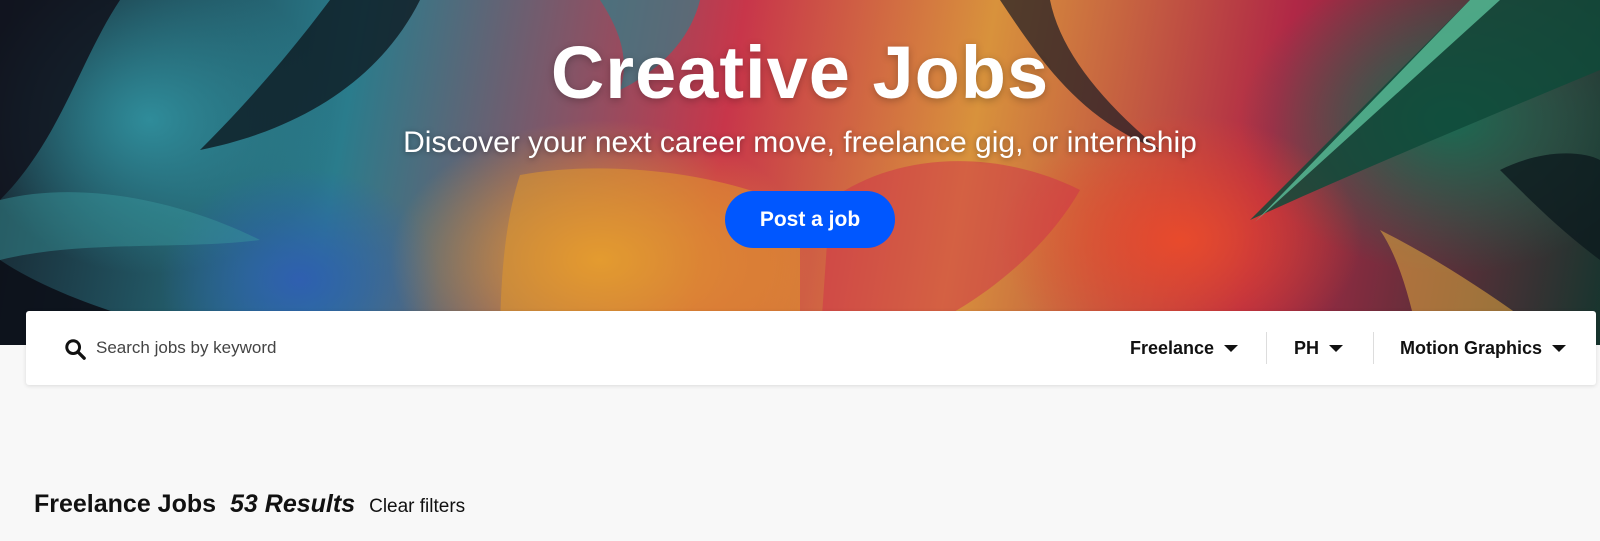 Image resolution: width=1600 pixels, height=541 pixels. I want to click on location-filter: PH, so click(1319, 348).